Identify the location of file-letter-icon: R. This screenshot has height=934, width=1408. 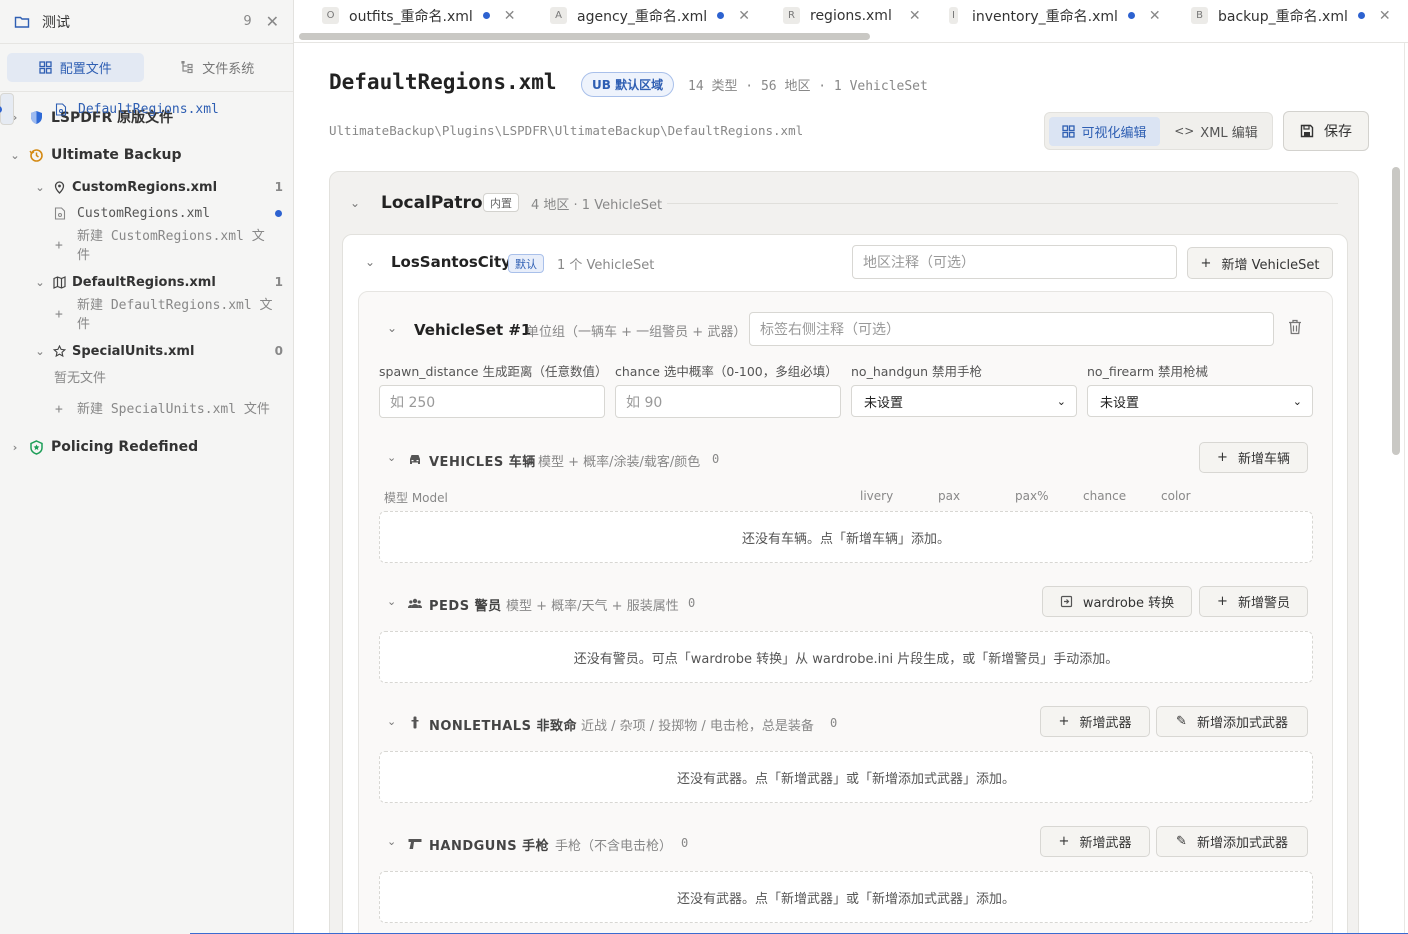
(791, 15).